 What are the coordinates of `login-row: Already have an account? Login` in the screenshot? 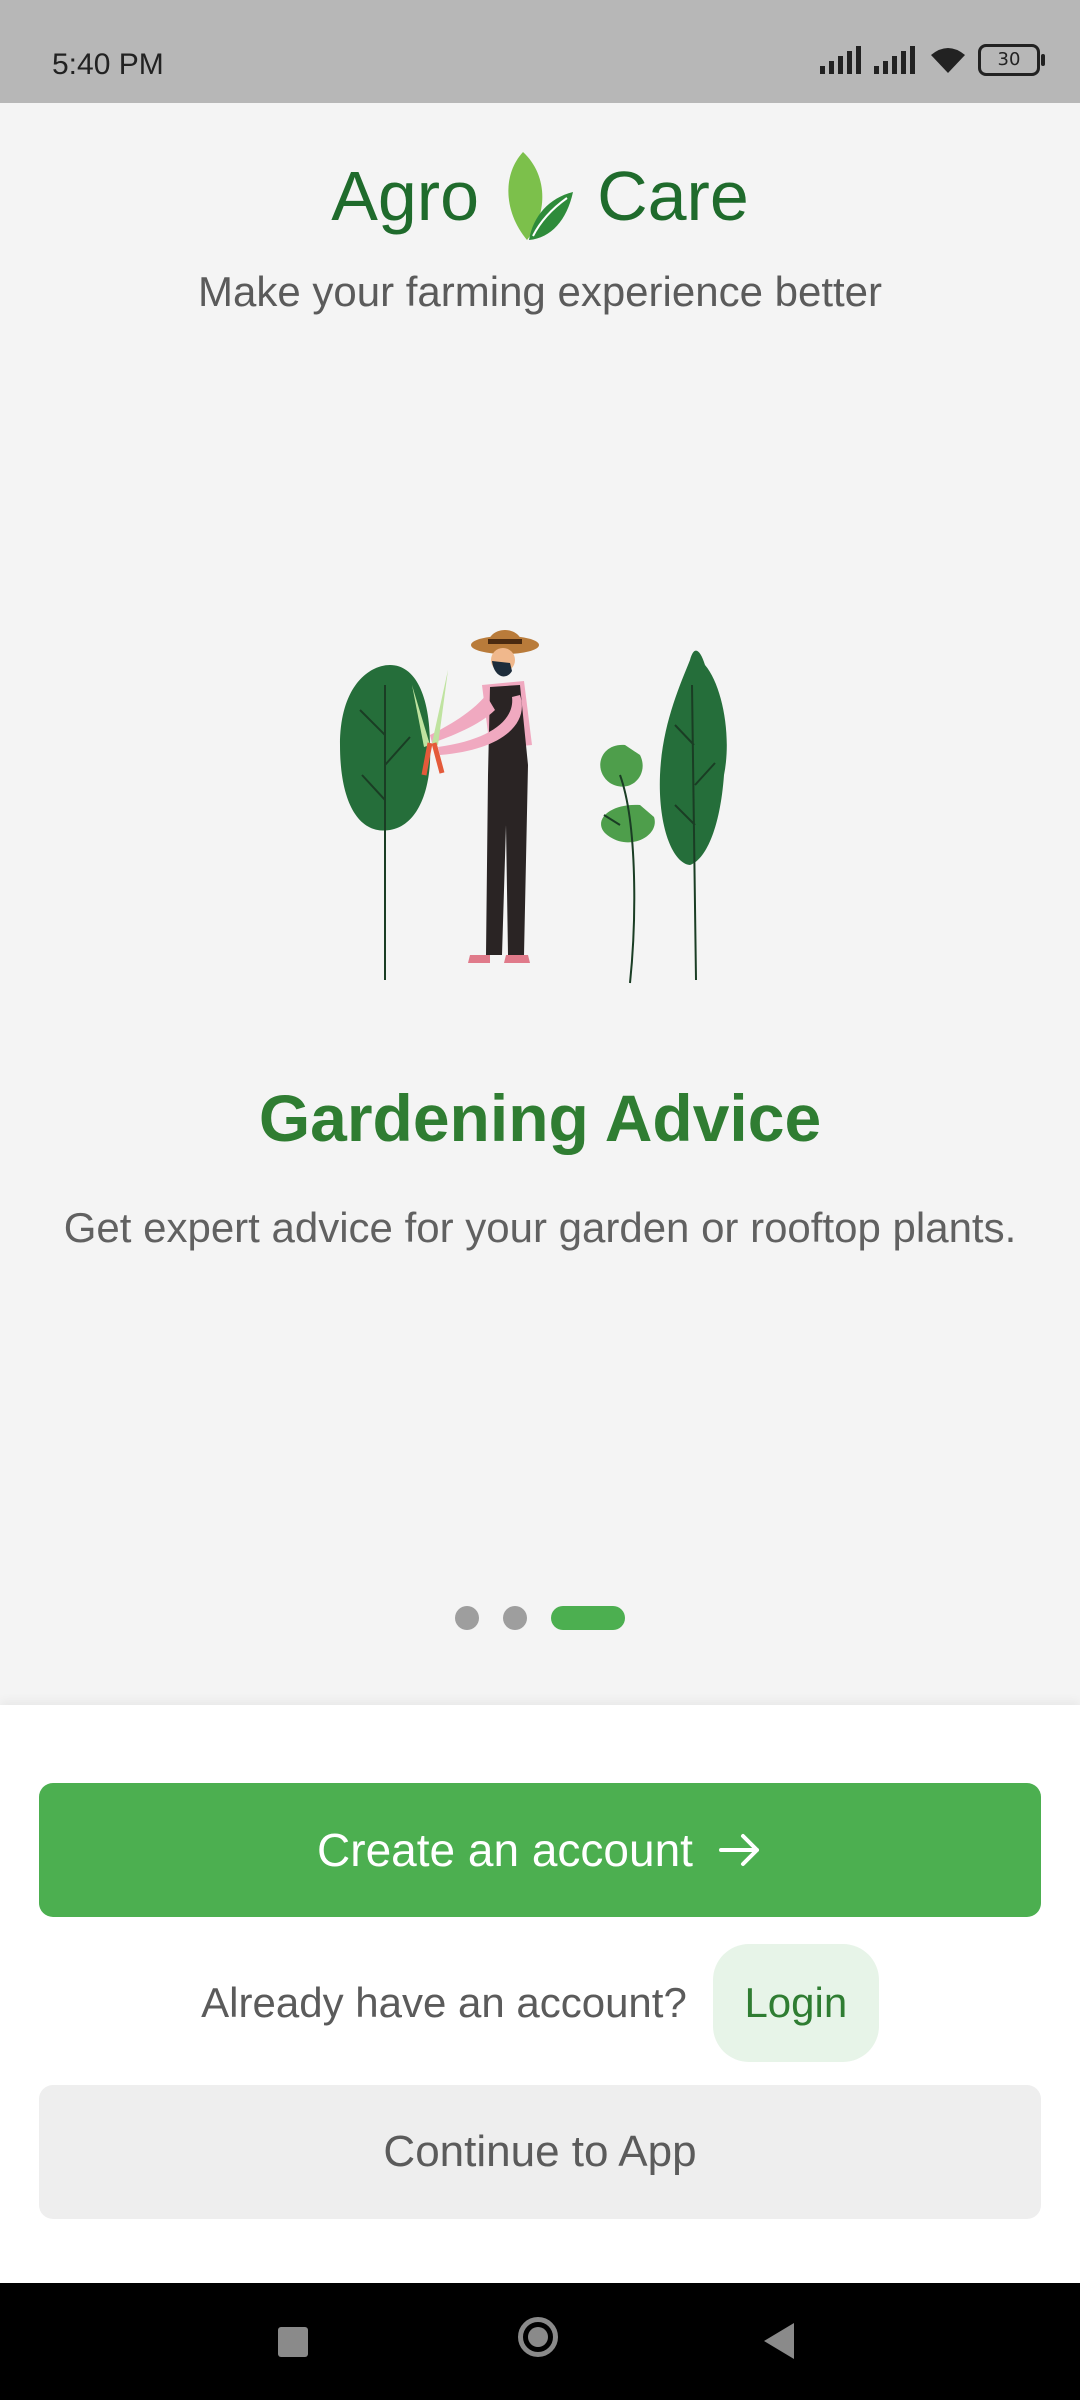 It's located at (540, 2003).